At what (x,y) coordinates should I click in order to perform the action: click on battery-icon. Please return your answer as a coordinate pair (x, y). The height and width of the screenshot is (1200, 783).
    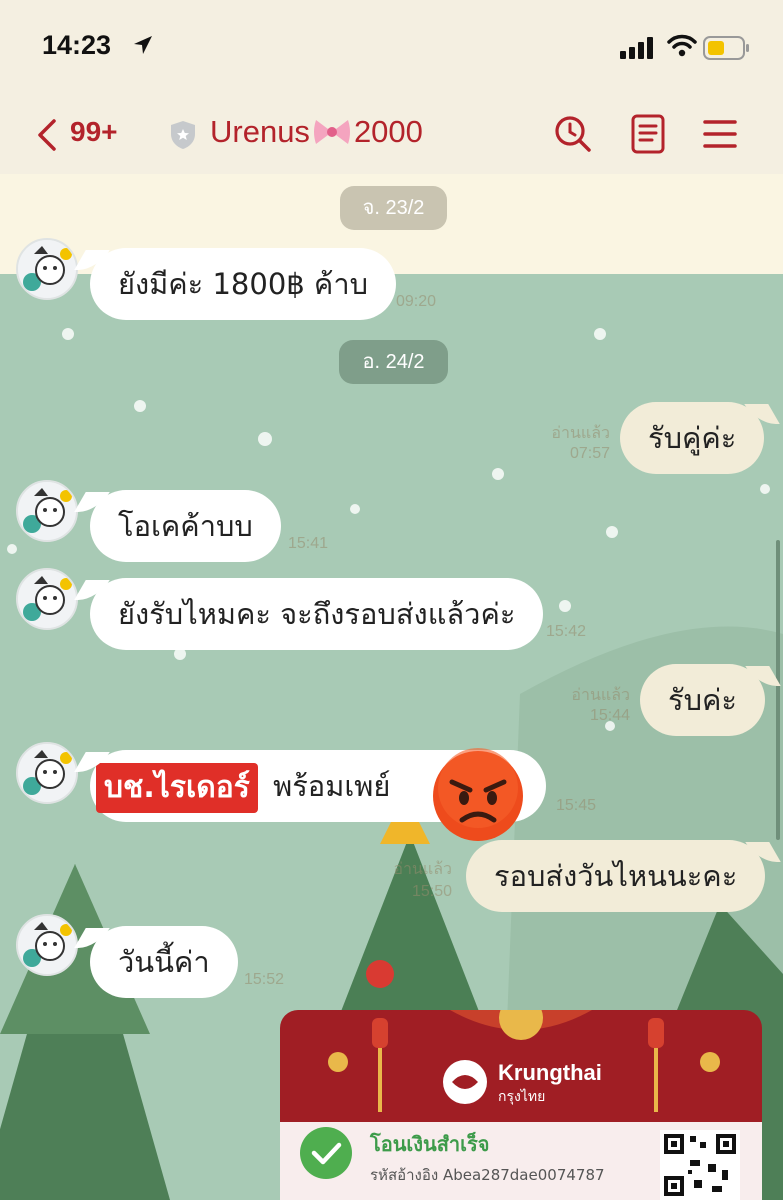
    Looking at the image, I should click on (726, 48).